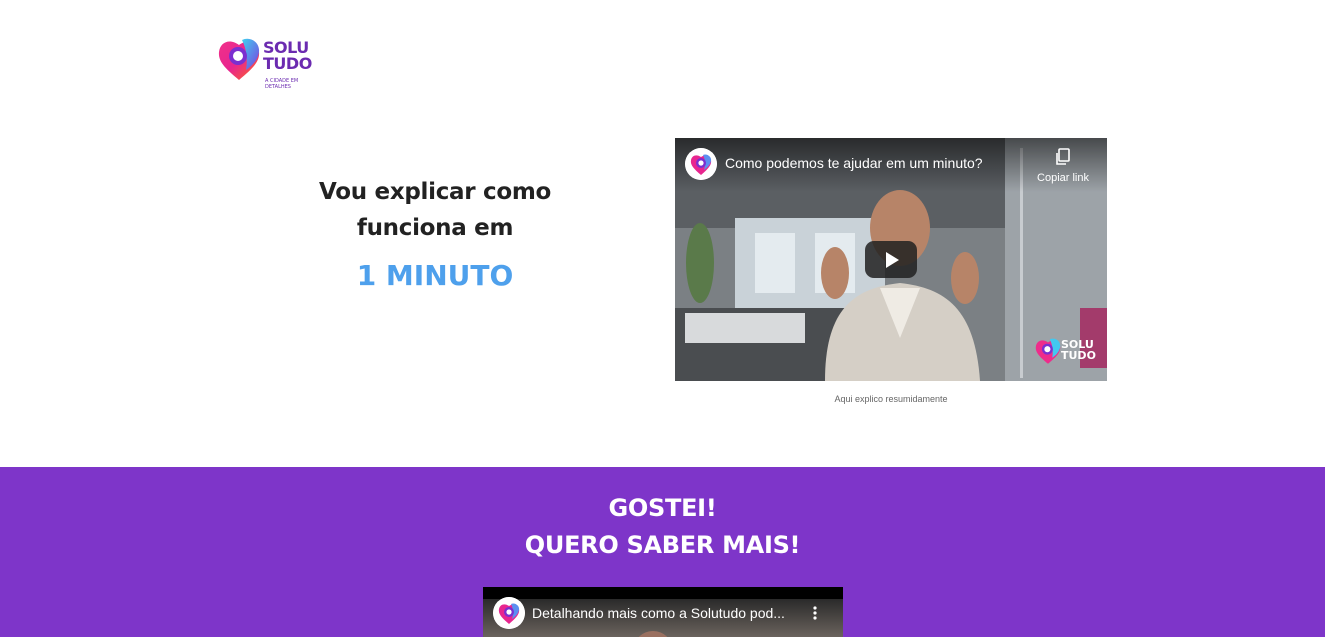 The image size is (1325, 637). I want to click on play-button, so click(891, 259).